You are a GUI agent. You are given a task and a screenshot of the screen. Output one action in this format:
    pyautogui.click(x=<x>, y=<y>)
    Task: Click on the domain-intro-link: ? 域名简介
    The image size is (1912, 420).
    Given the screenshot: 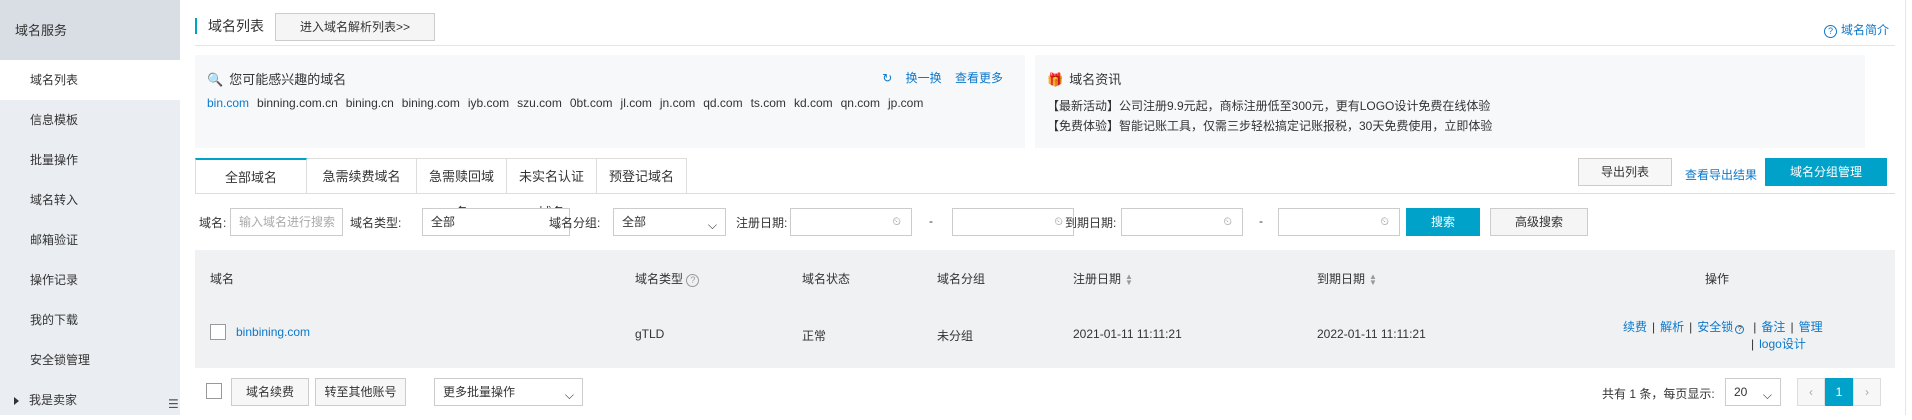 What is the action you would take?
    pyautogui.click(x=1856, y=29)
    